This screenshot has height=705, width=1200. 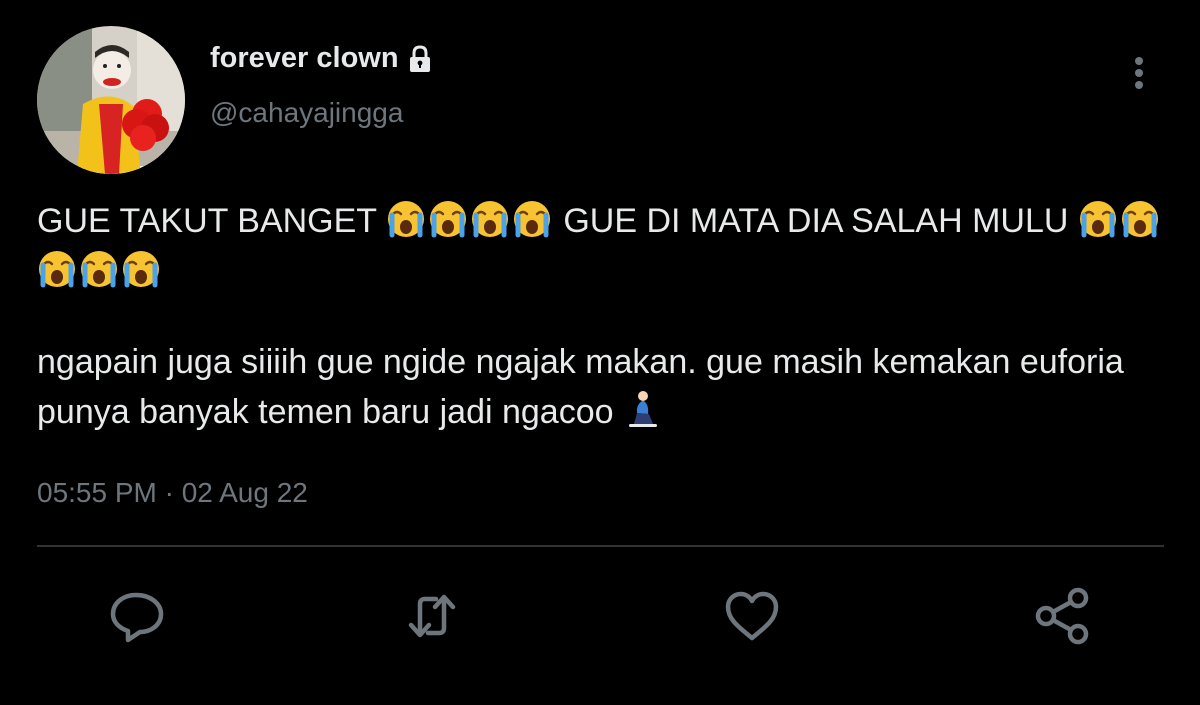 What do you see at coordinates (816, 221) in the screenshot?
I see `tweet-text-segment-b: GUE DI MATA DIA SALAH MULU` at bounding box center [816, 221].